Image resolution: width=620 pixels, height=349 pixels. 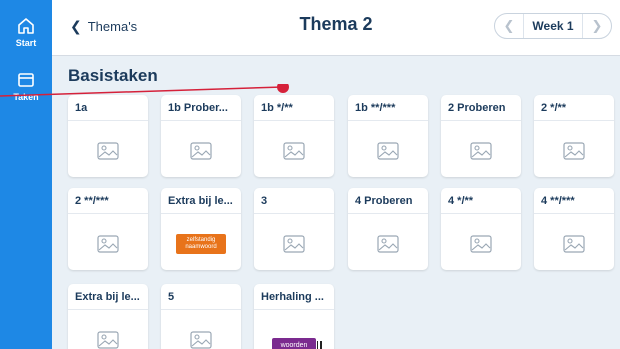 I want to click on task-card: 1a, so click(x=108, y=136).